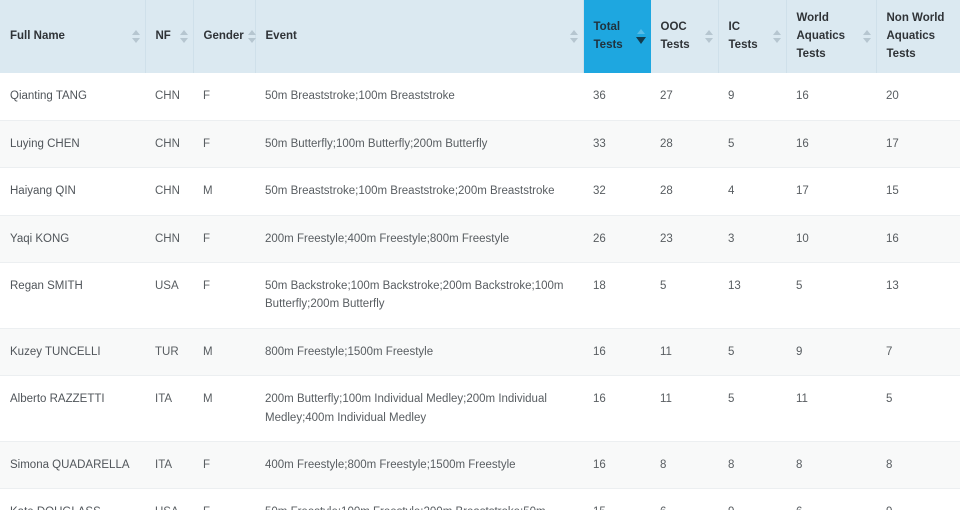  I want to click on sort-toggle-full-name, so click(136, 37).